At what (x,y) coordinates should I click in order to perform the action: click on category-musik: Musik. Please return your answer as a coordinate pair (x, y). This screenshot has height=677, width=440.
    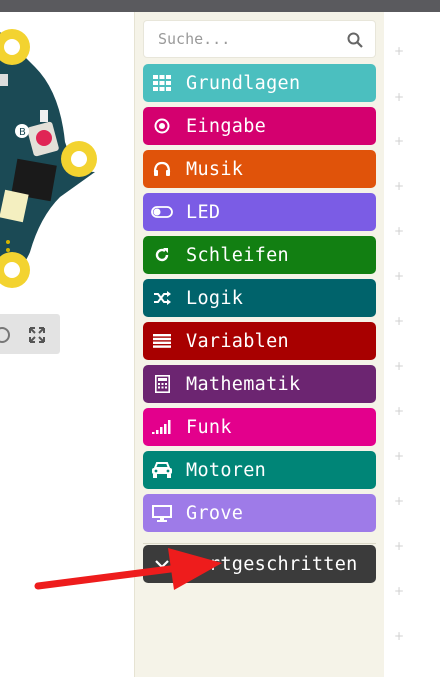
    Looking at the image, I should click on (259, 169).